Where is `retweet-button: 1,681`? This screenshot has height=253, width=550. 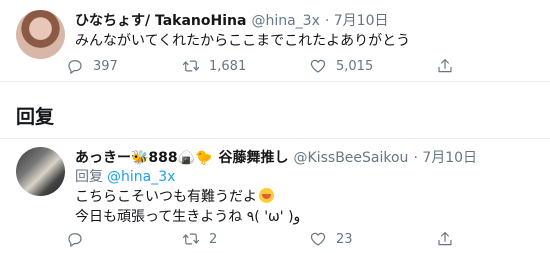
retweet-button: 1,681 is located at coordinates (214, 66).